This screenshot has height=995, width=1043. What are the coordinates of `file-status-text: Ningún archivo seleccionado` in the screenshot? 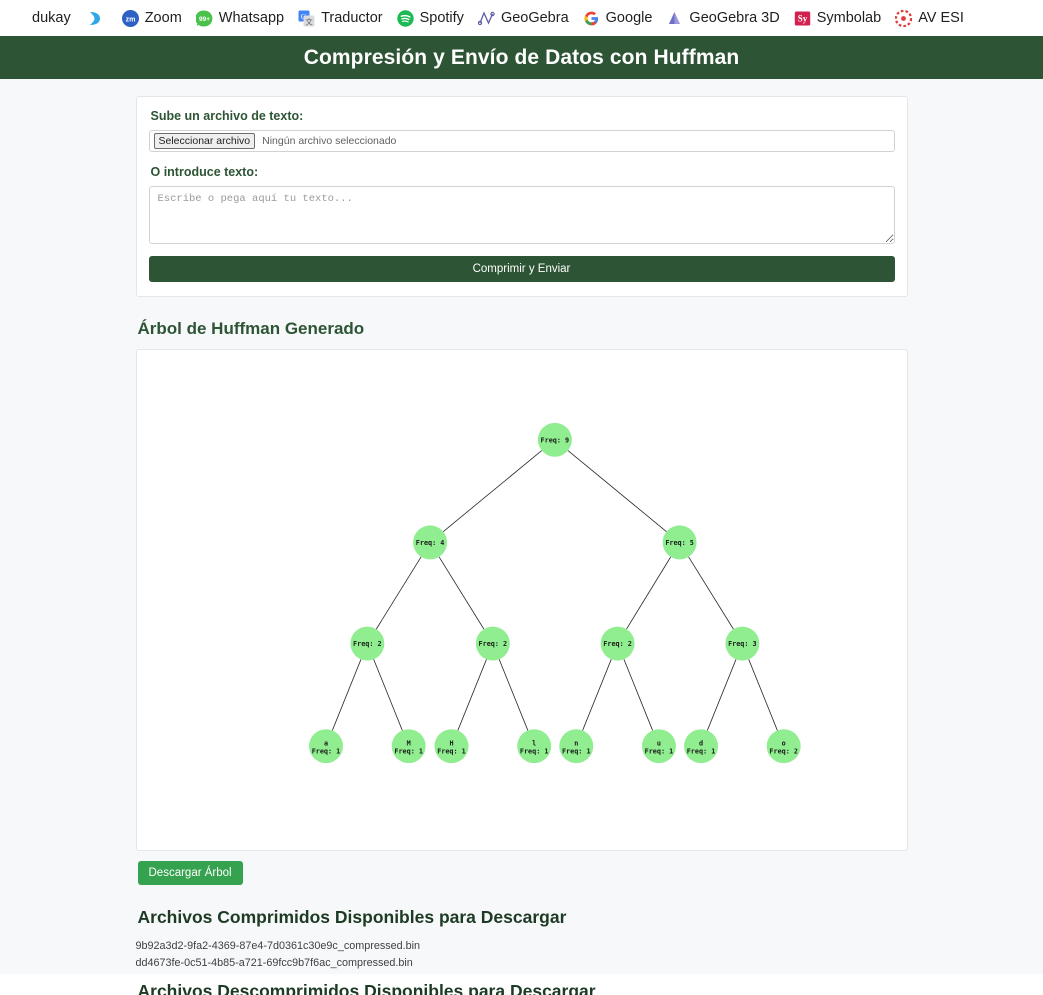 It's located at (329, 141).